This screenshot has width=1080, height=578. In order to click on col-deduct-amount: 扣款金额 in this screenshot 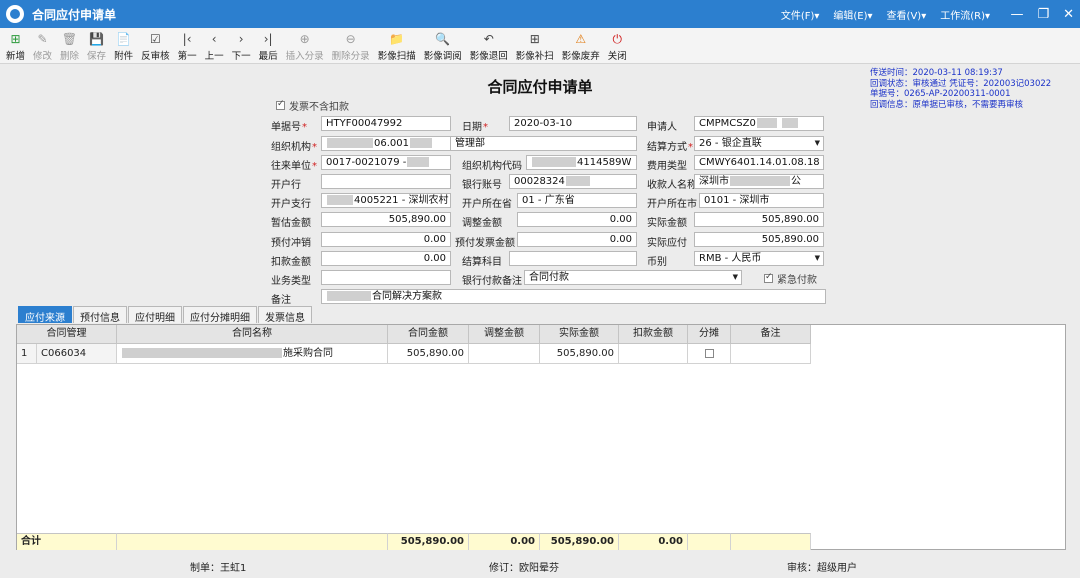, I will do `click(653, 334)`.